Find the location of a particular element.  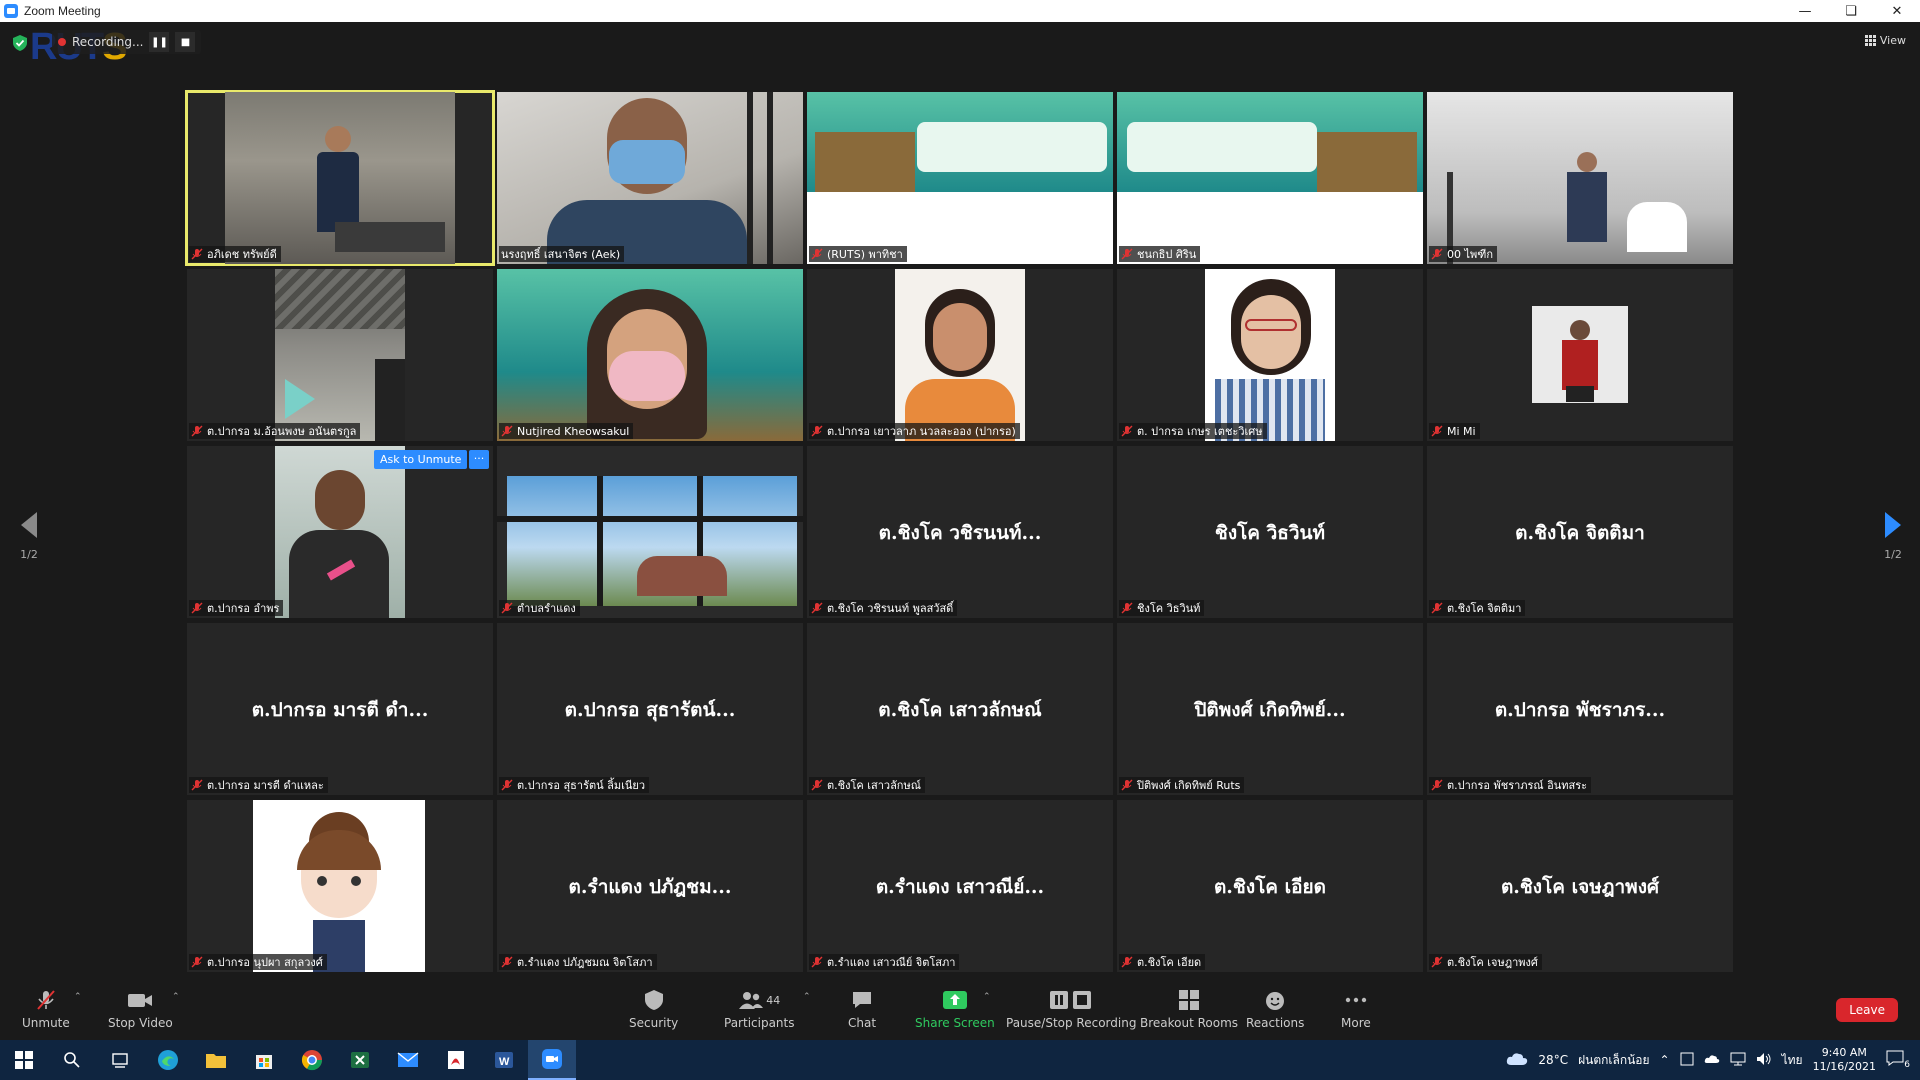

zoom-taskbar-icon is located at coordinates (552, 1060).